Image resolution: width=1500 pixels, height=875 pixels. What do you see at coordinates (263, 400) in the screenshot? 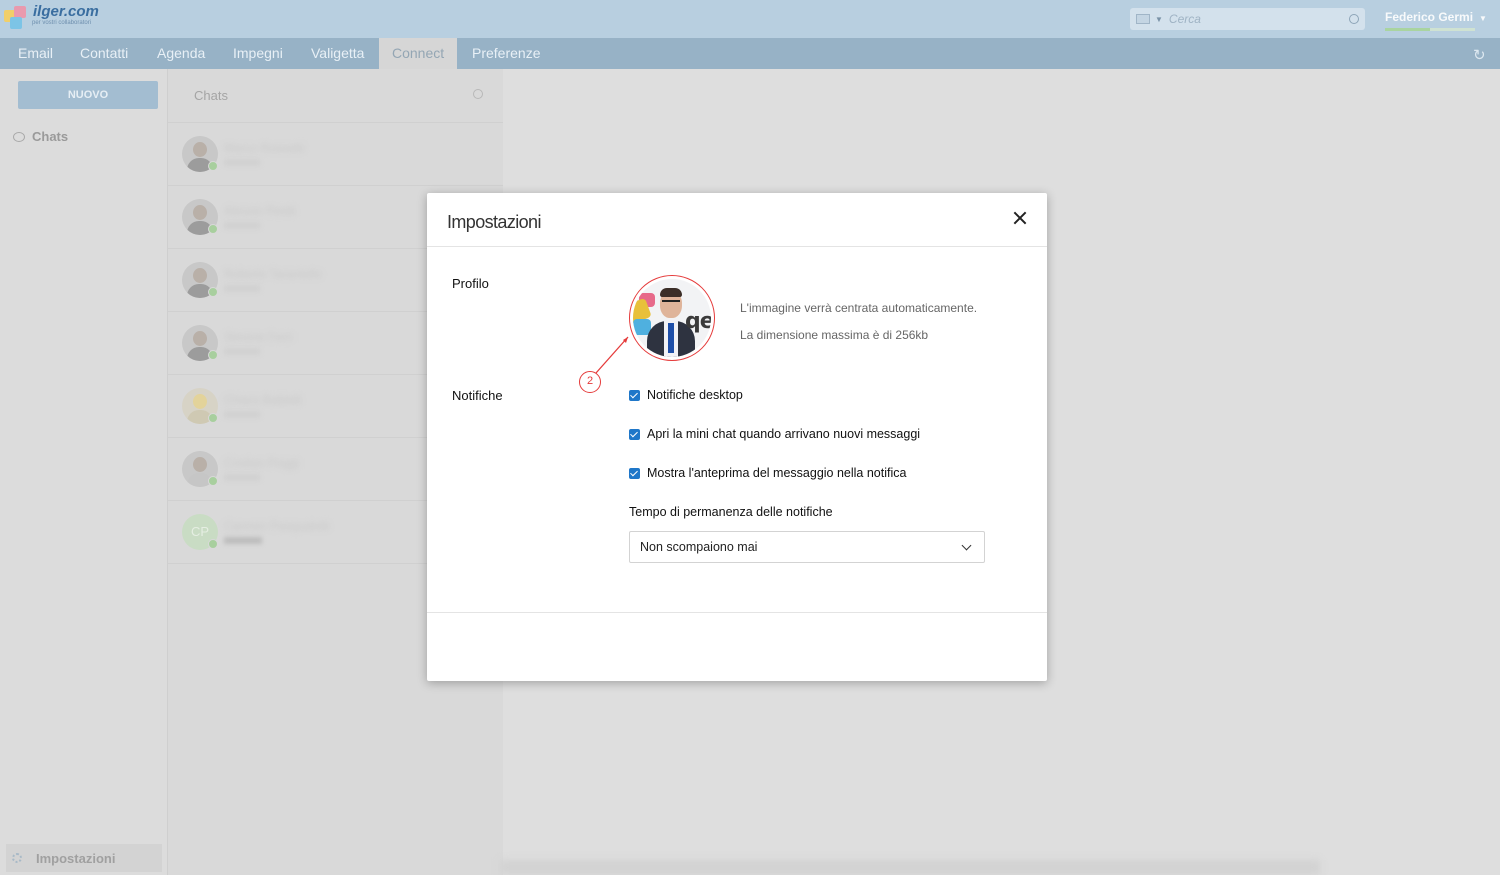
I see `chat-contact-name: Chiara Baldelli` at bounding box center [263, 400].